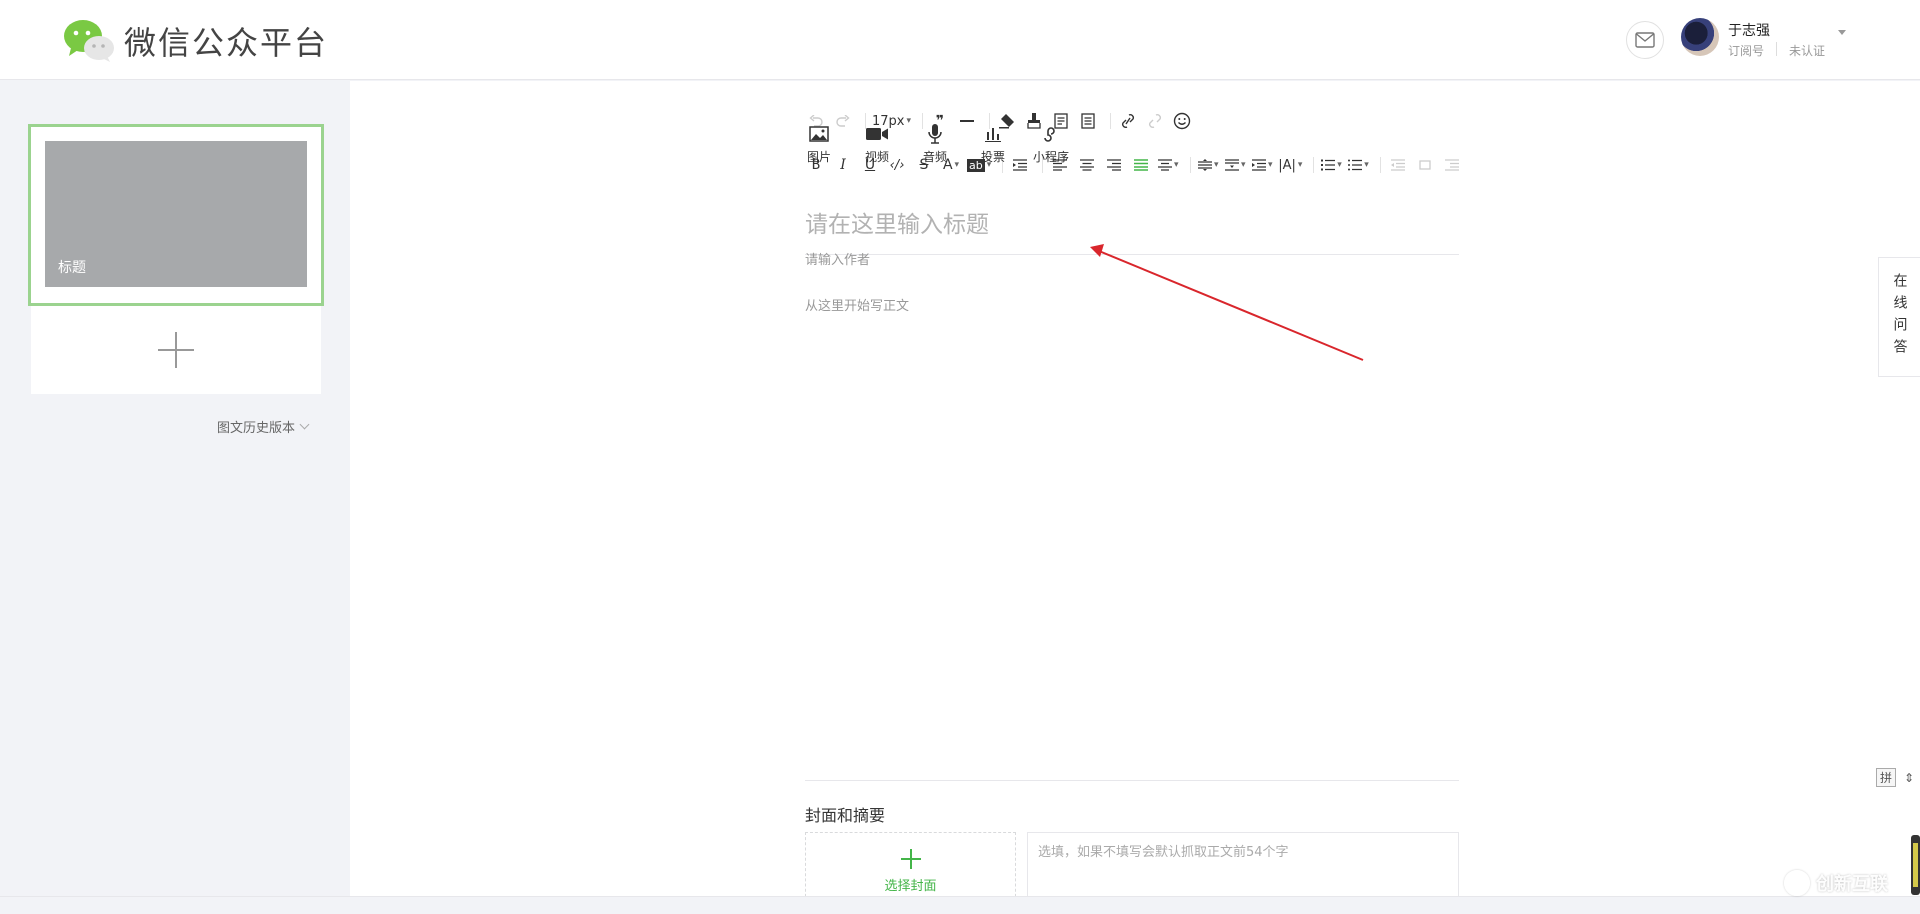 The width and height of the screenshot is (1920, 914). Describe the element at coordinates (1243, 867) in the screenshot. I see `summary-textarea: 选填，如果不填写会默认抓取正文前54个字` at that location.